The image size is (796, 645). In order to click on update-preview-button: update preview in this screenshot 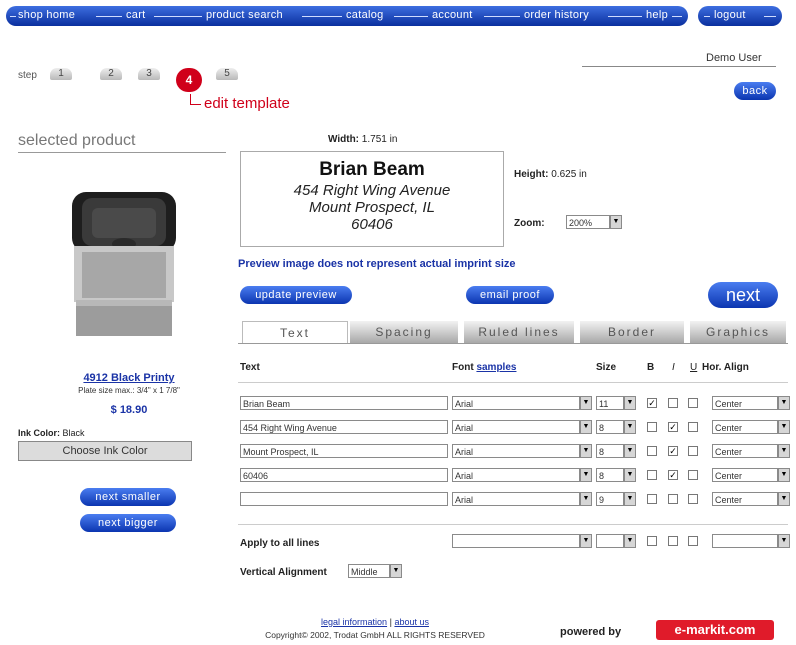, I will do `click(296, 295)`.